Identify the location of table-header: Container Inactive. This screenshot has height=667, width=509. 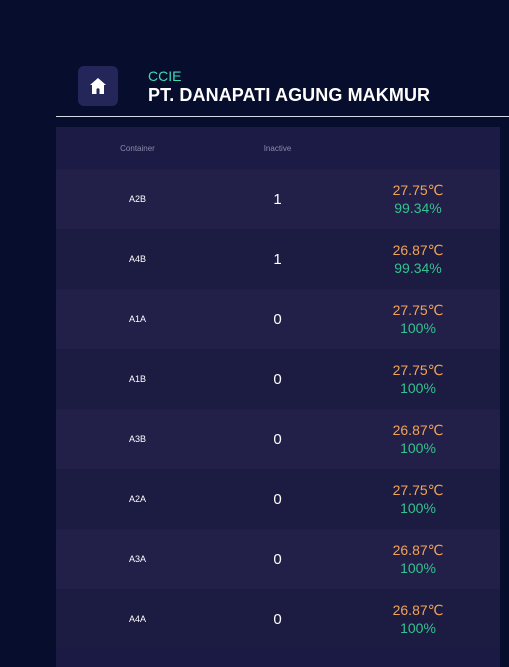
(278, 148).